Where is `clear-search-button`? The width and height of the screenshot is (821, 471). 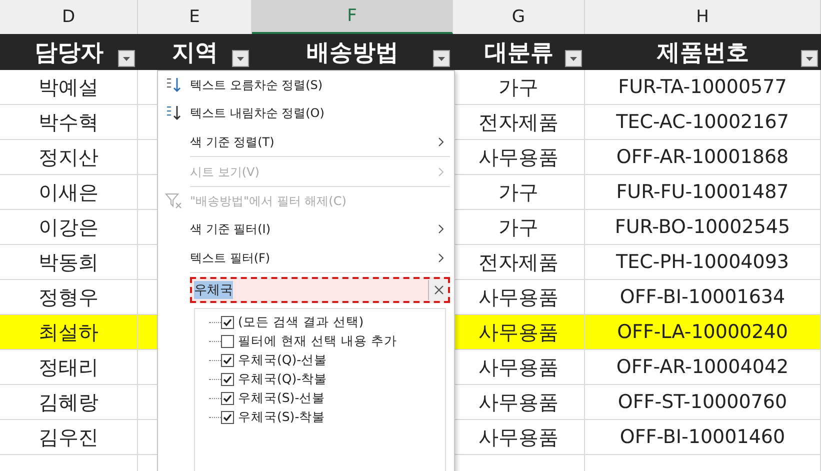
clear-search-button is located at coordinates (438, 290).